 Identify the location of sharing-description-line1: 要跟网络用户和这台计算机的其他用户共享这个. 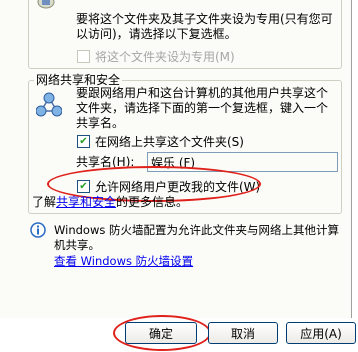
(202, 93).